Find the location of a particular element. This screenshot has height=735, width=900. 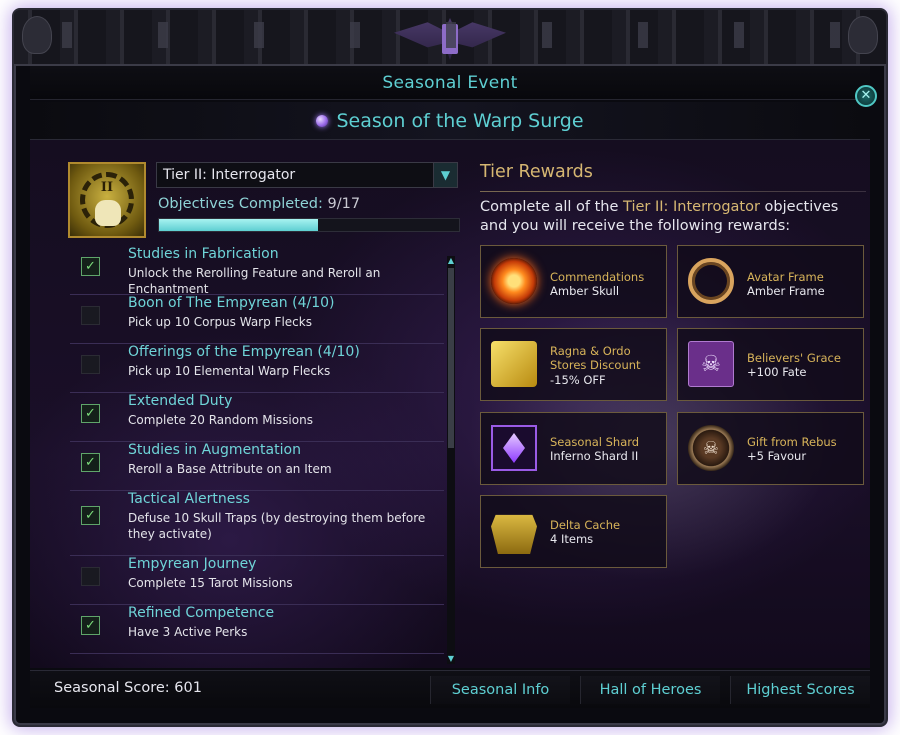

reward-card: ☠ Gift from Rebus +5 Favour is located at coordinates (770, 448).